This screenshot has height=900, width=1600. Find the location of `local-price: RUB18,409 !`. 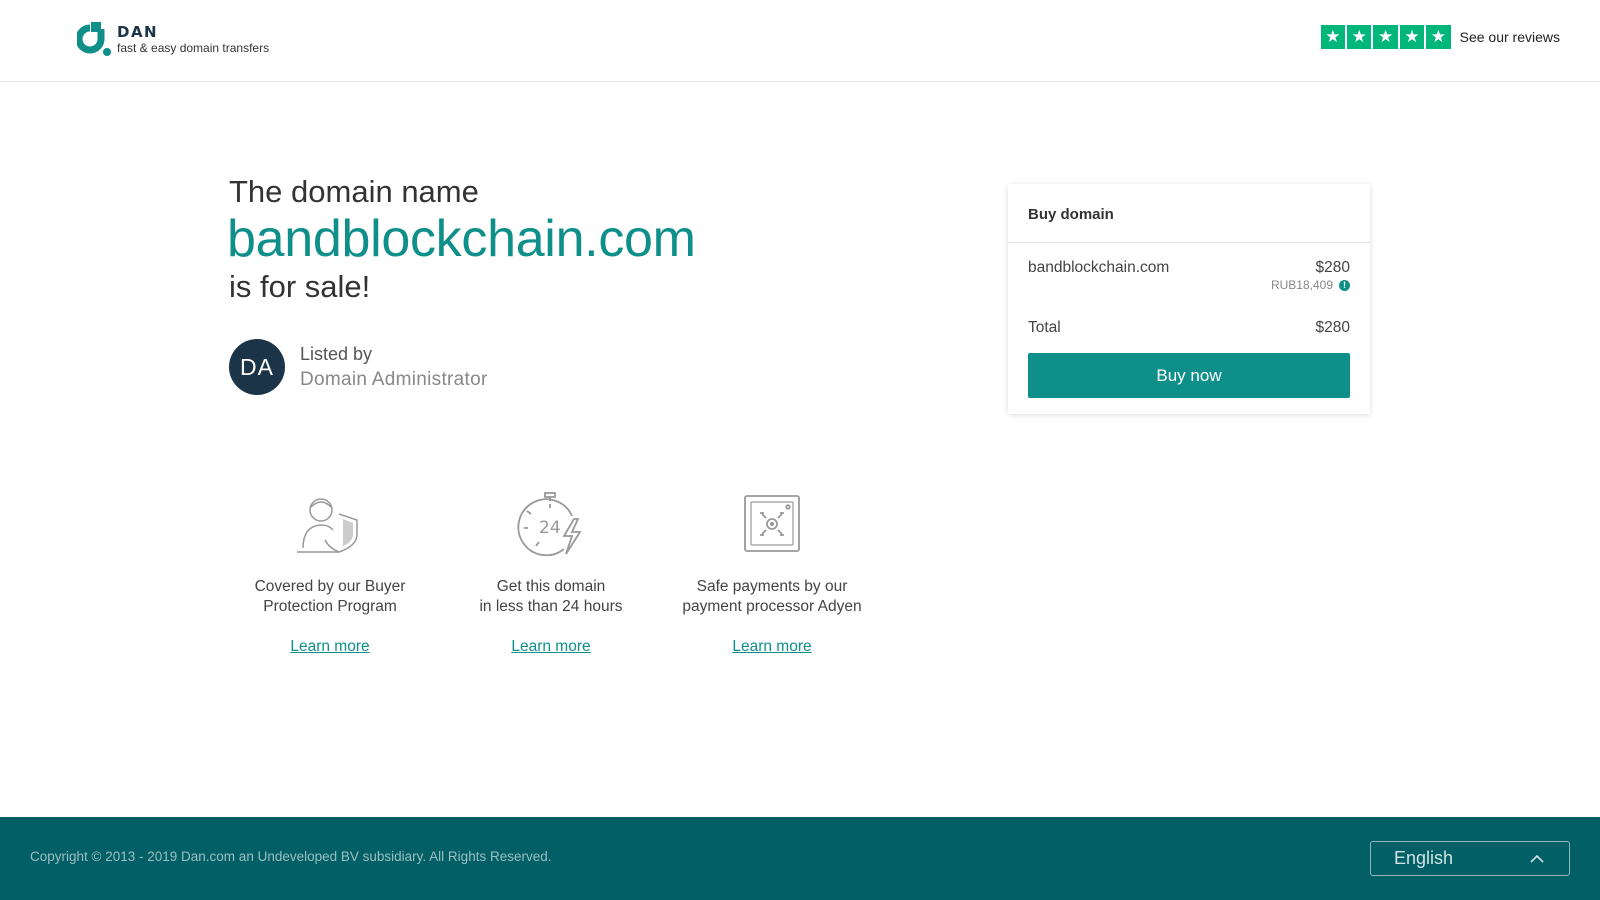

local-price: RUB18,409 ! is located at coordinates (1310, 285).